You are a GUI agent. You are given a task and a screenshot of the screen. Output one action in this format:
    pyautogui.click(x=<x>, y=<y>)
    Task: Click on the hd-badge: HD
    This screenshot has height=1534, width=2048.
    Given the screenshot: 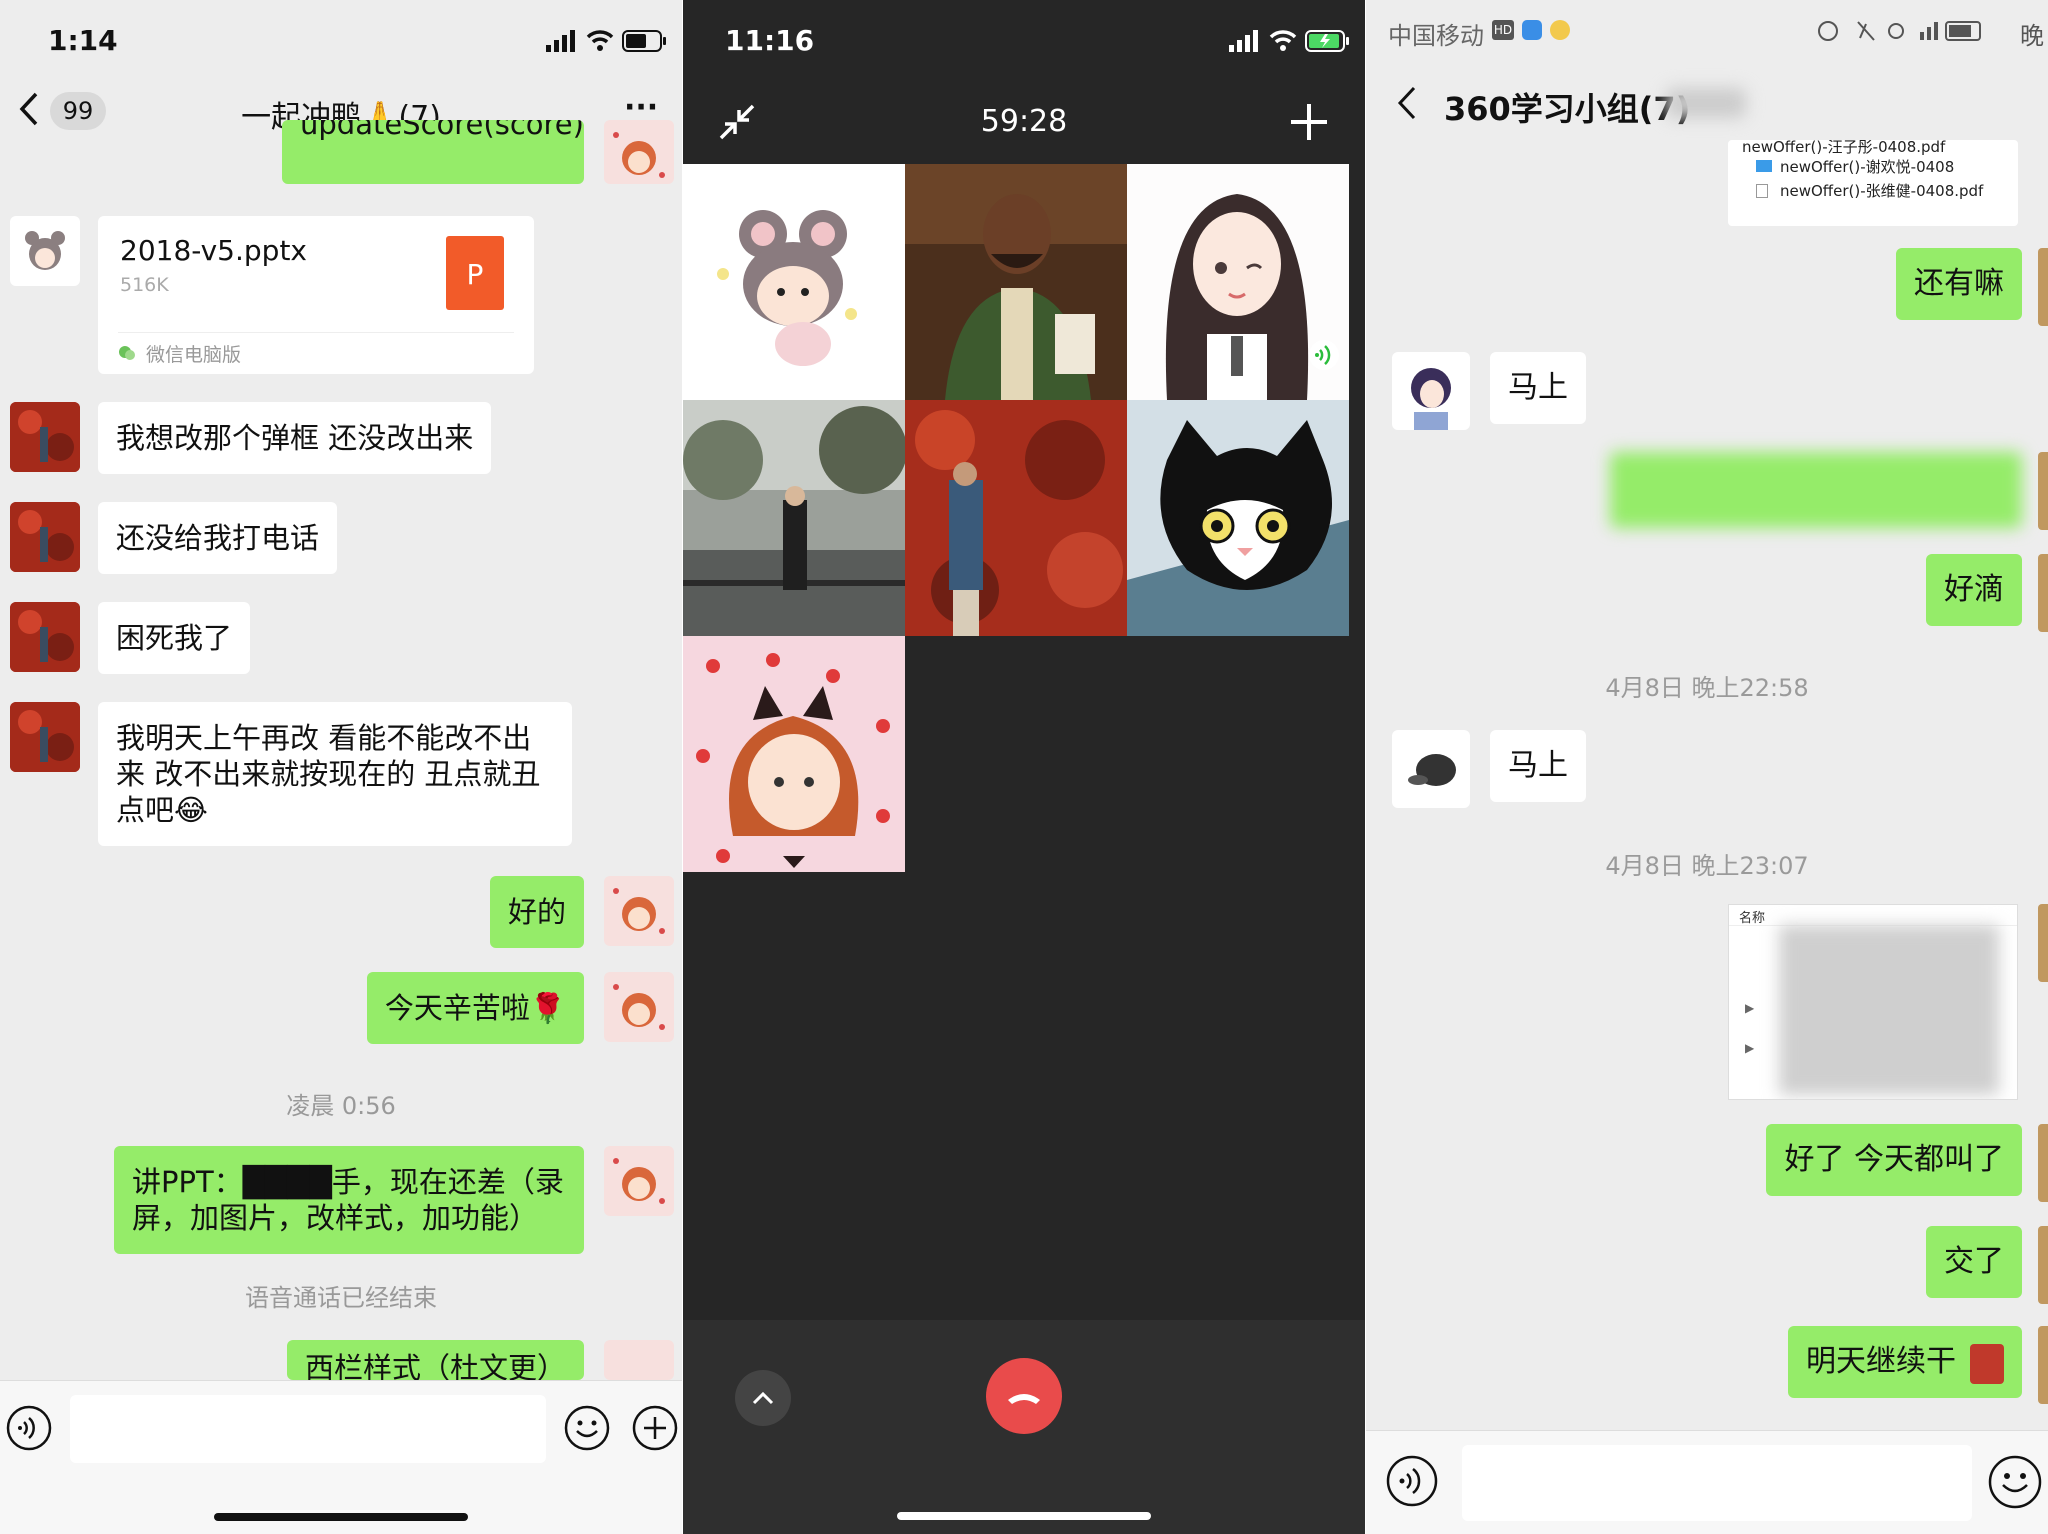 What is the action you would take?
    pyautogui.click(x=1503, y=30)
    